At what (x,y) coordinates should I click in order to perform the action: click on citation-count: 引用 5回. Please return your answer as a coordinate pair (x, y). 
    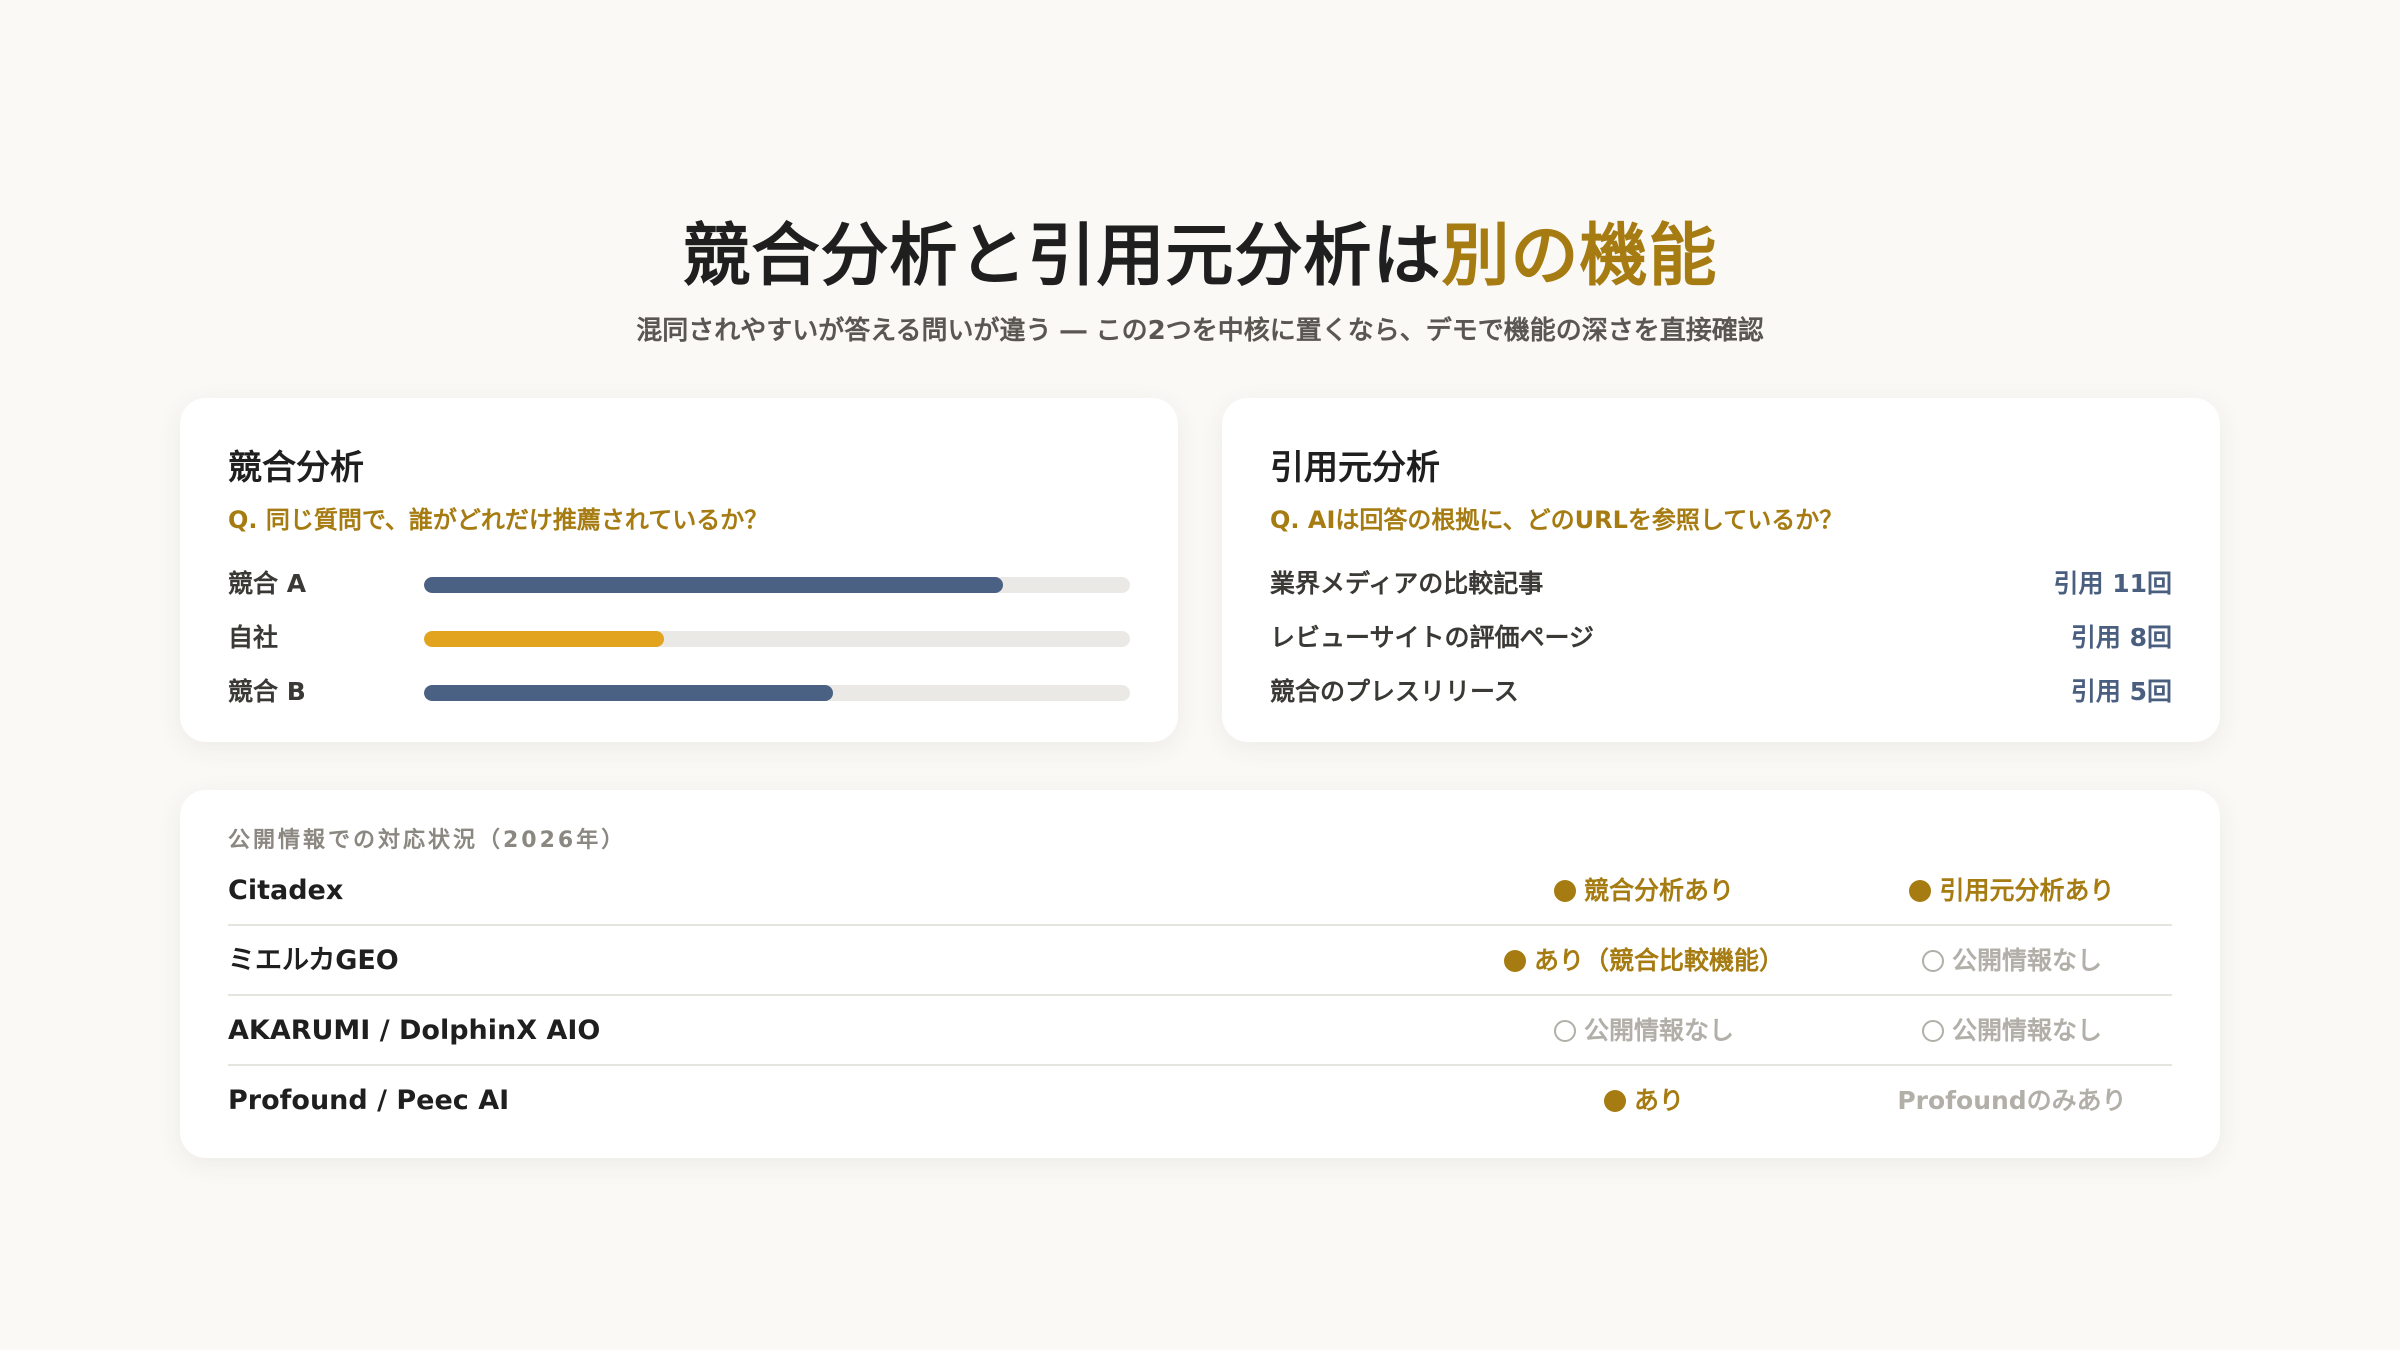
    Looking at the image, I should click on (2121, 691).